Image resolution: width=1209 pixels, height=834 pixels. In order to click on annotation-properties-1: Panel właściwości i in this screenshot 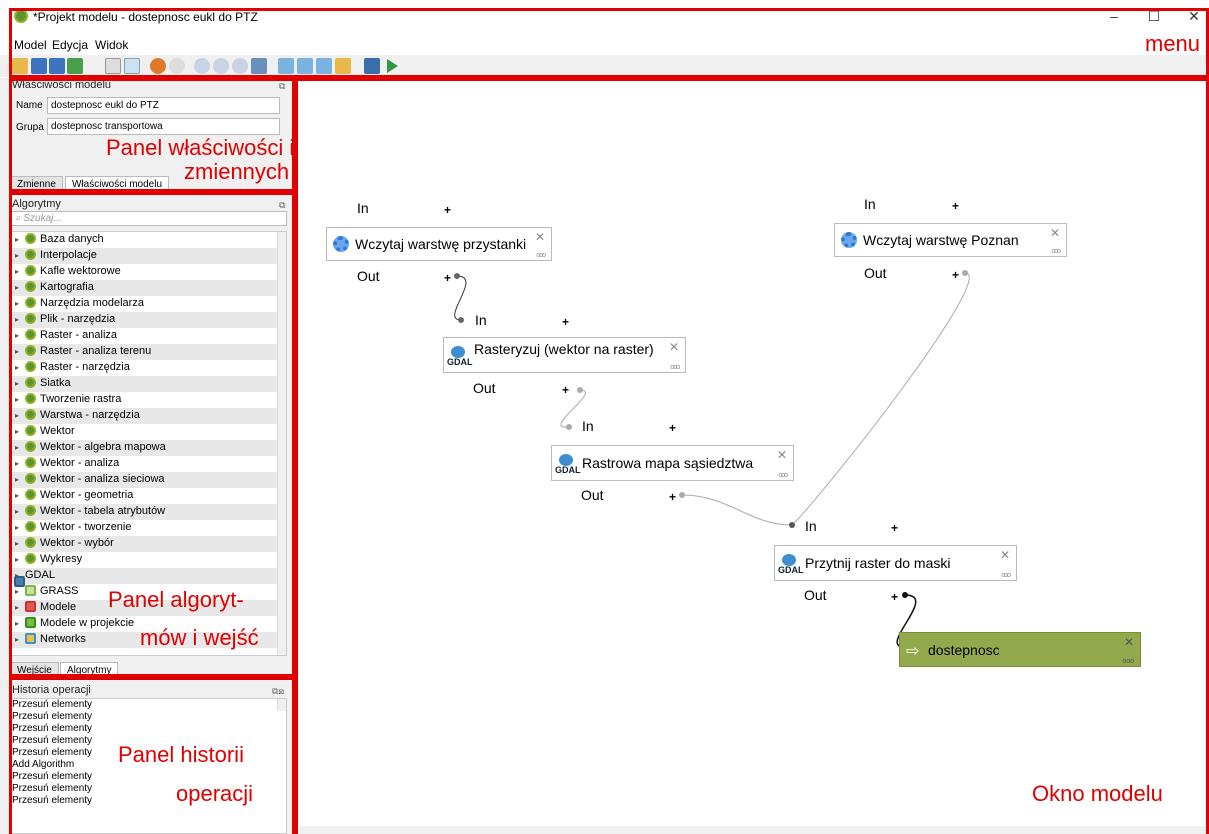, I will do `click(200, 147)`.